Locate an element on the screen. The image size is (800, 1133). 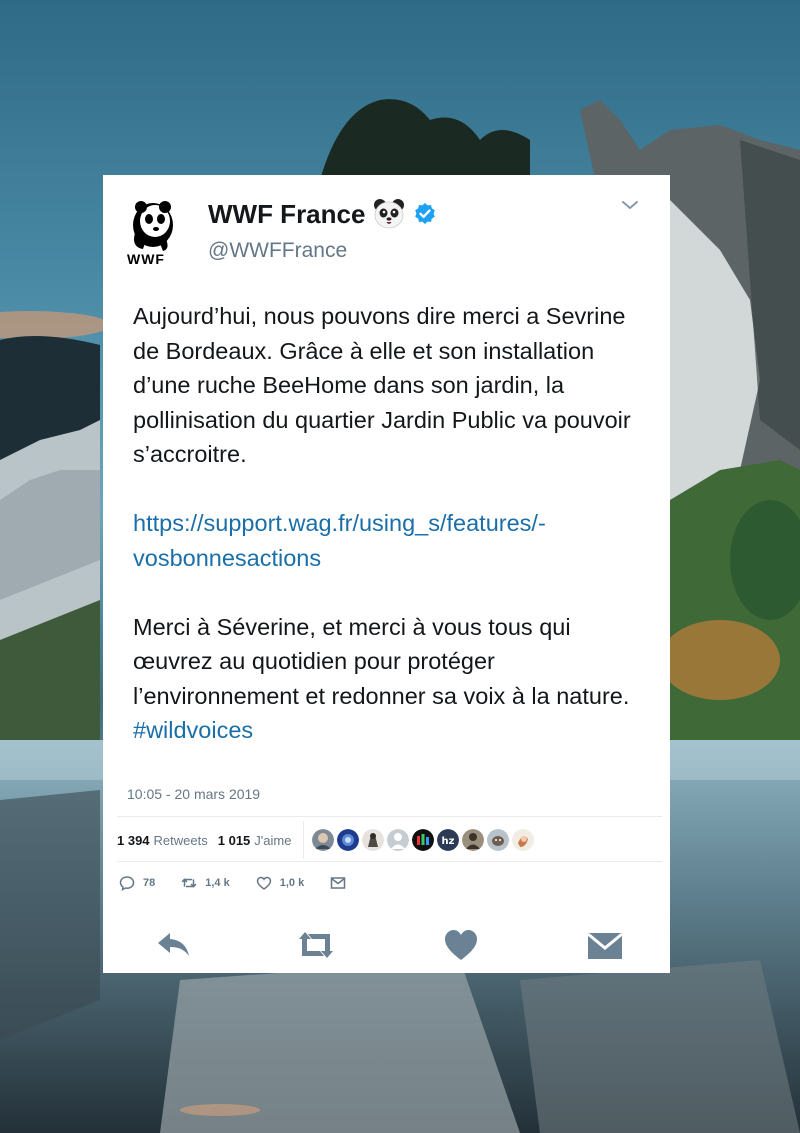
tweet-link-line-2: vosbonnesactions is located at coordinates (227, 557).